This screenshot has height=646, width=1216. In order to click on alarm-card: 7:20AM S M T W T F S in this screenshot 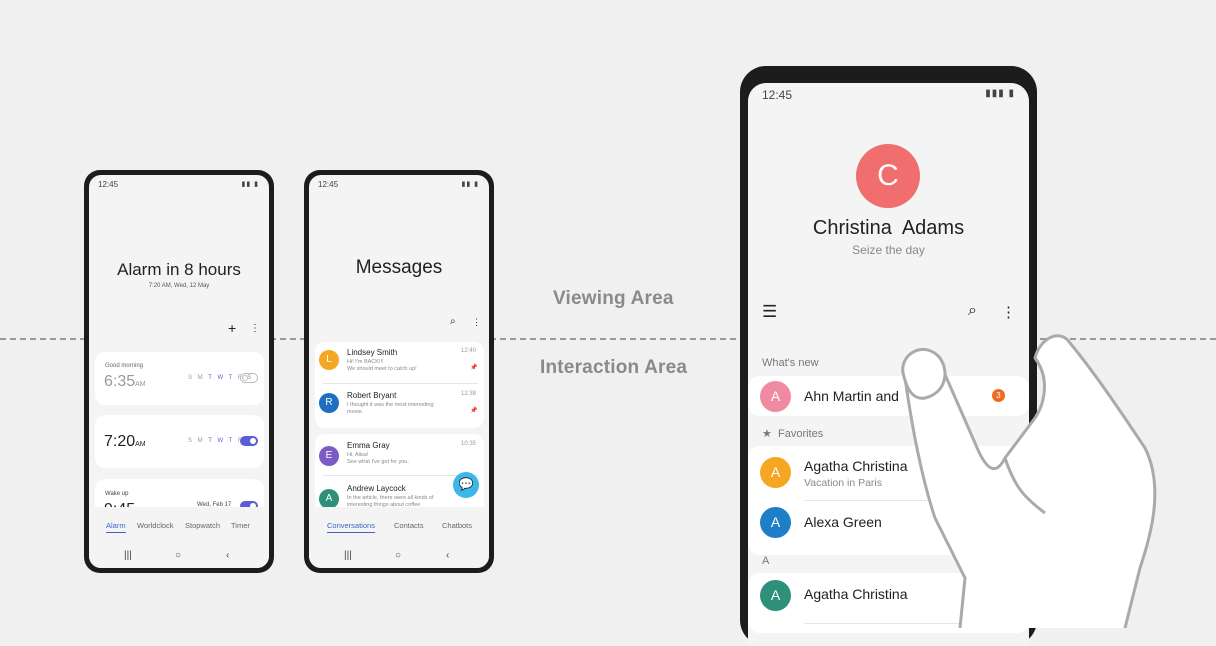, I will do `click(179, 441)`.